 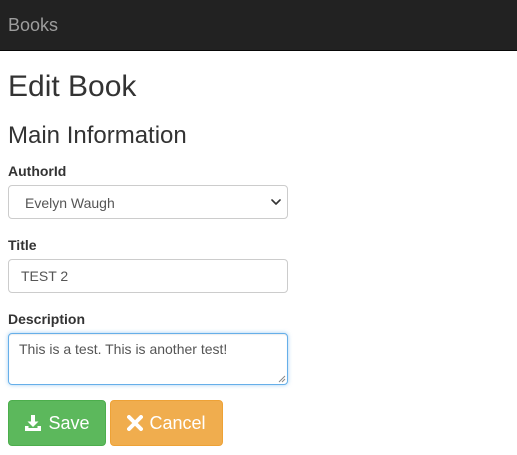 What do you see at coordinates (148, 359) in the screenshot?
I see `description-textarea: This is a test. This is another test!` at bounding box center [148, 359].